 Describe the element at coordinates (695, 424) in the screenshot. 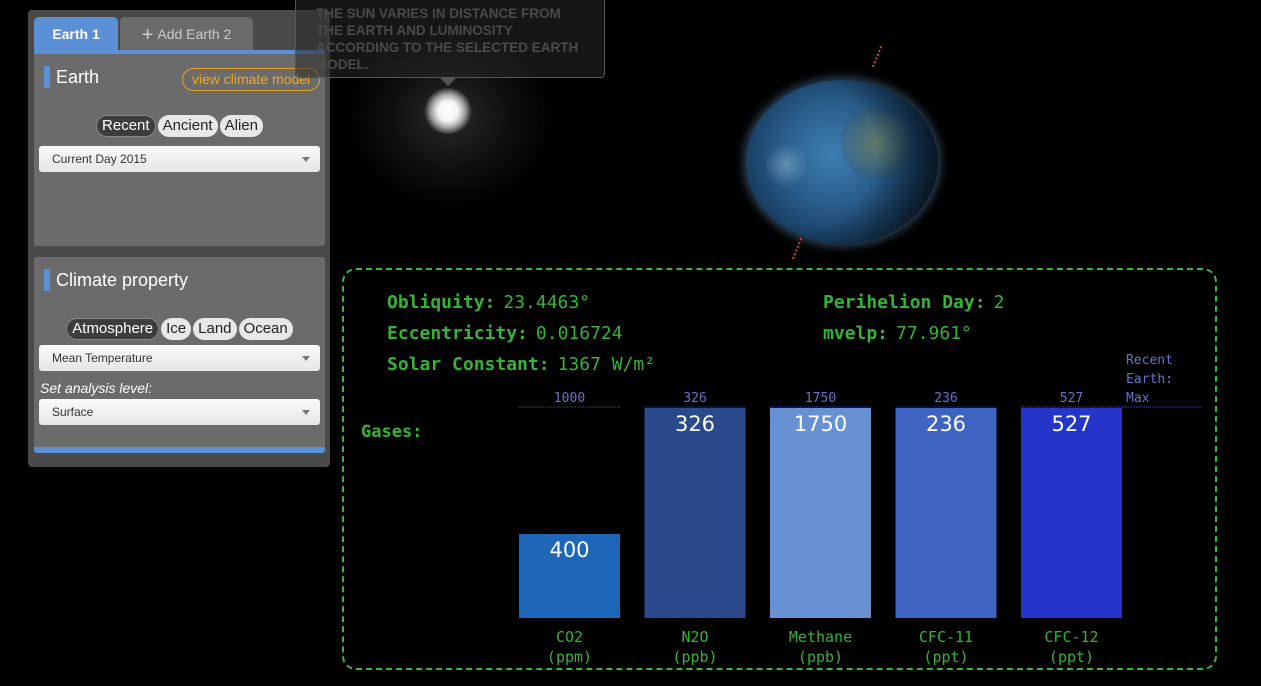

I see `bar-value-label: 326` at that location.